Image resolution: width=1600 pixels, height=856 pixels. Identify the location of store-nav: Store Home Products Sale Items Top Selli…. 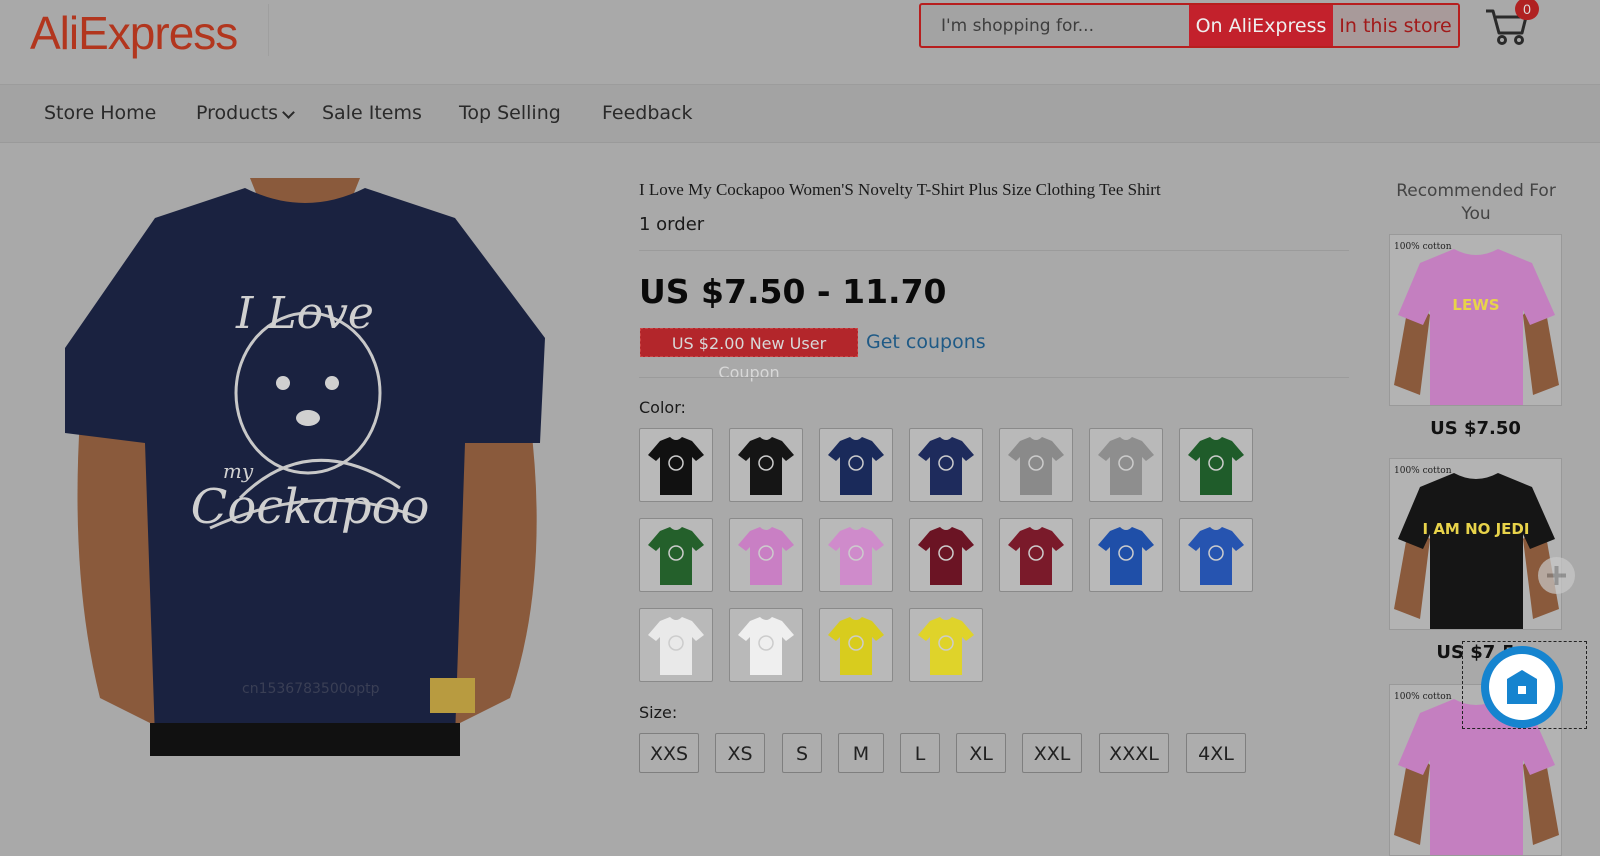
(800, 114).